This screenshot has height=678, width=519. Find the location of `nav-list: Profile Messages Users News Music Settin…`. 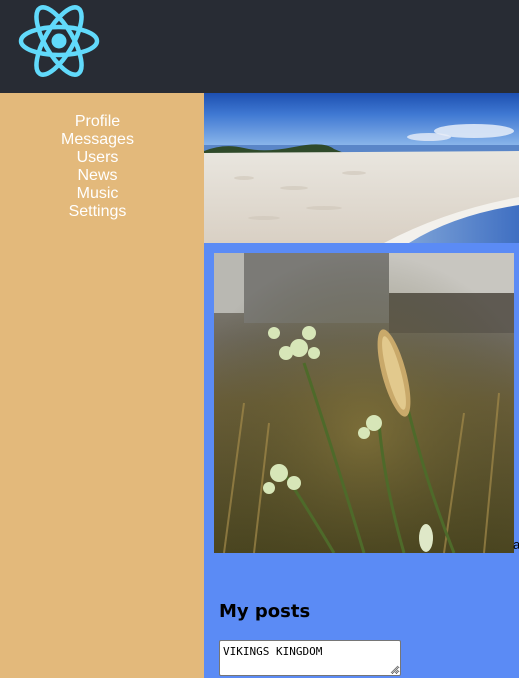

nav-list: Profile Messages Users News Music Settin… is located at coordinates (97, 167).